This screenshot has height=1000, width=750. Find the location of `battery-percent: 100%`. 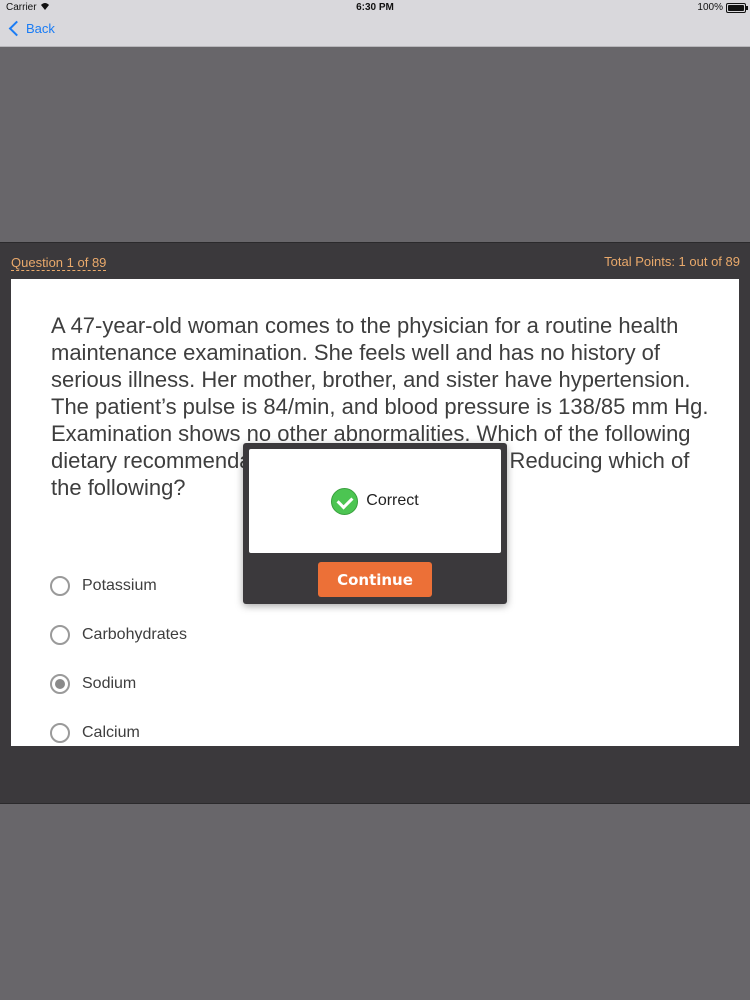

battery-percent: 100% is located at coordinates (710, 7).